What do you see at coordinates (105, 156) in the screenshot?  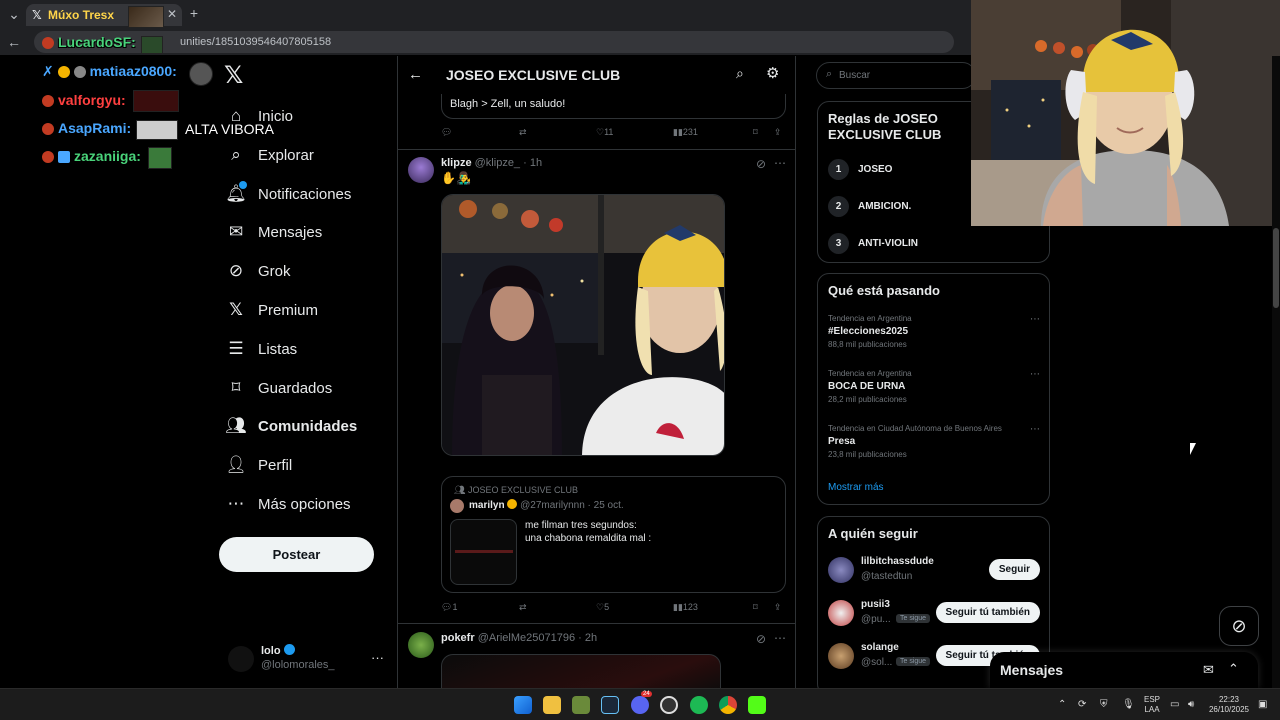 I see `chat-user: zazaniiga` at bounding box center [105, 156].